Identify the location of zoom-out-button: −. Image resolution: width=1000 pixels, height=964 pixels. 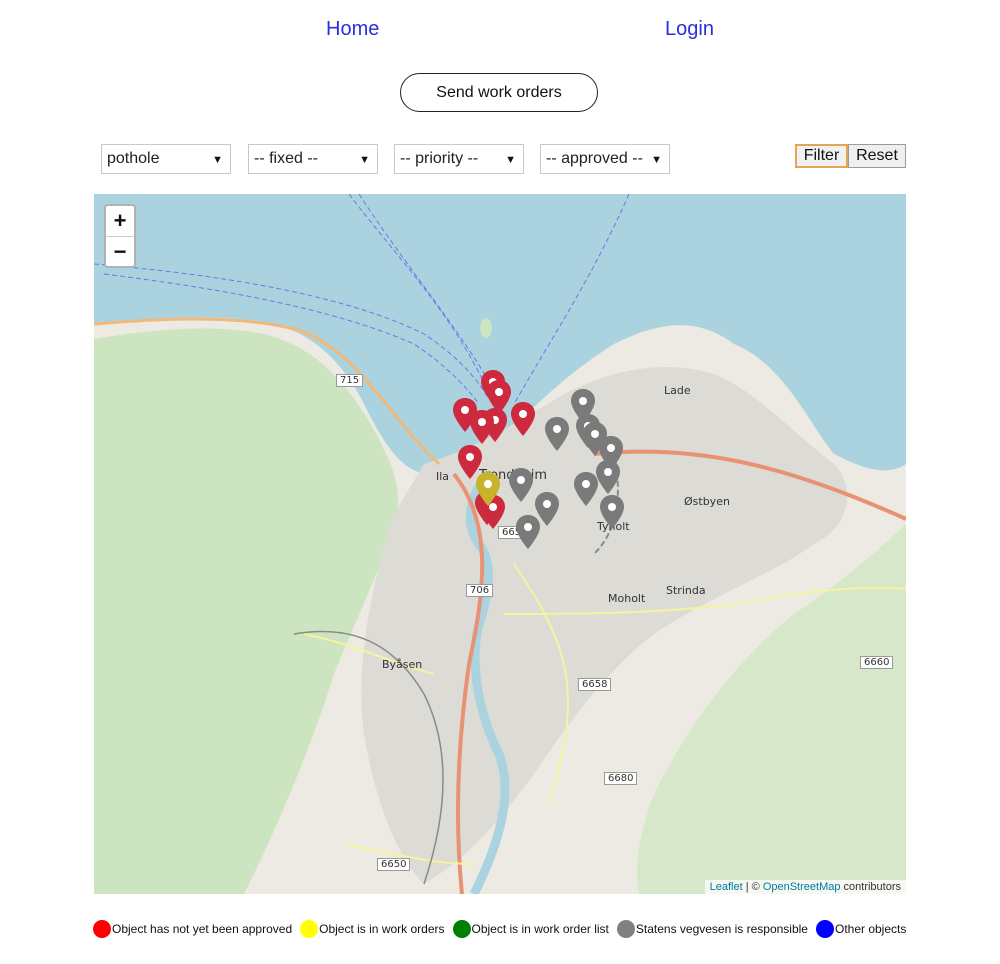
(120, 252).